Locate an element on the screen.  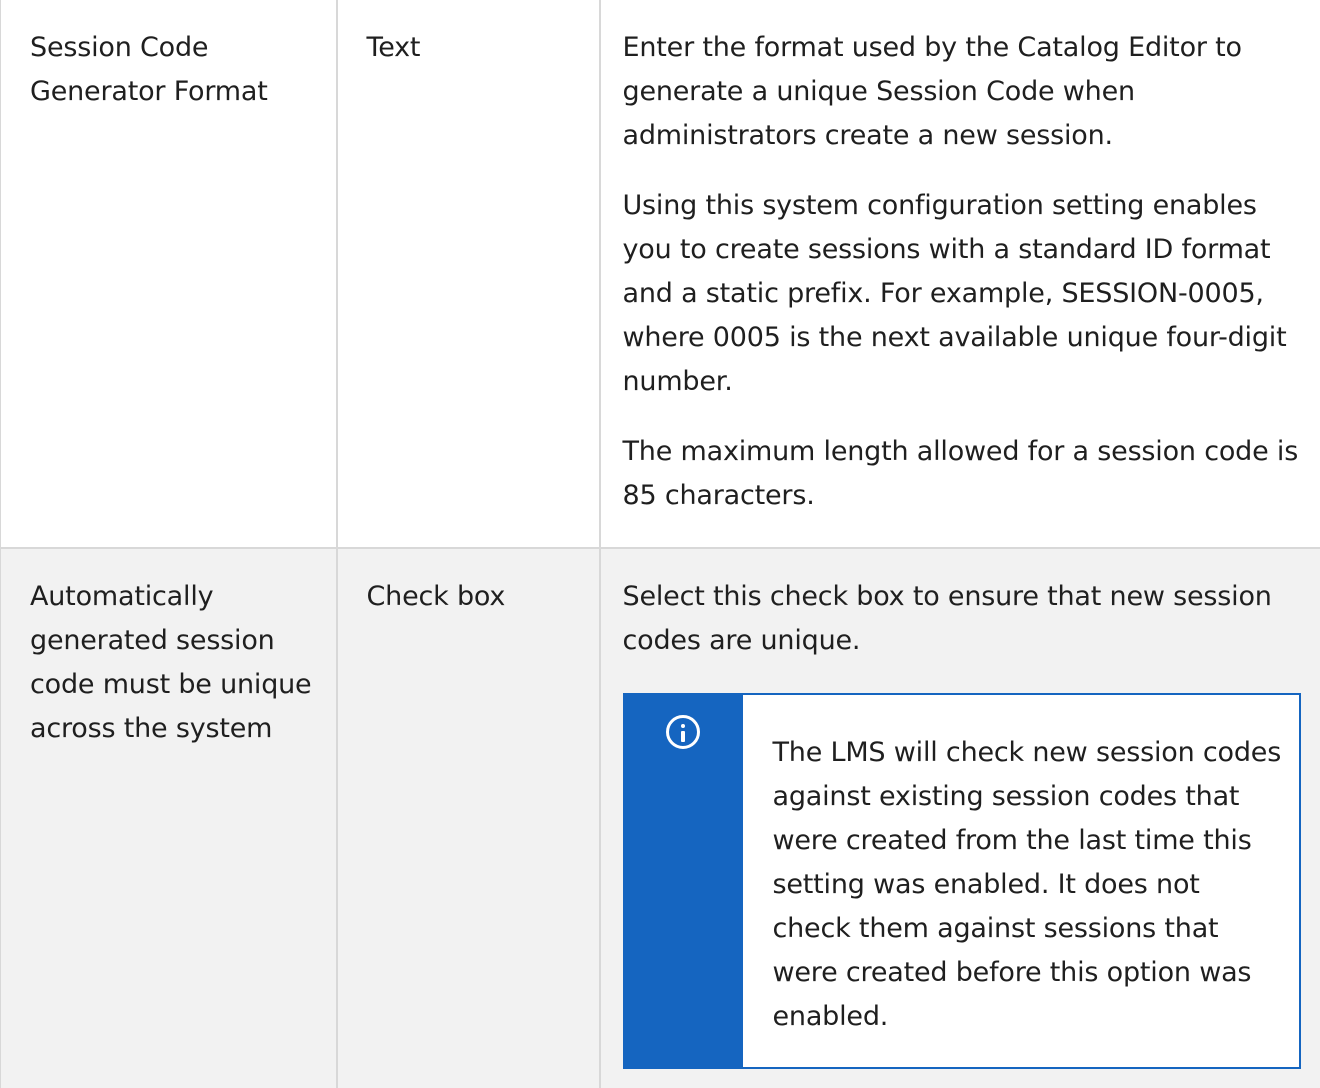
info-icon is located at coordinates (682, 732).